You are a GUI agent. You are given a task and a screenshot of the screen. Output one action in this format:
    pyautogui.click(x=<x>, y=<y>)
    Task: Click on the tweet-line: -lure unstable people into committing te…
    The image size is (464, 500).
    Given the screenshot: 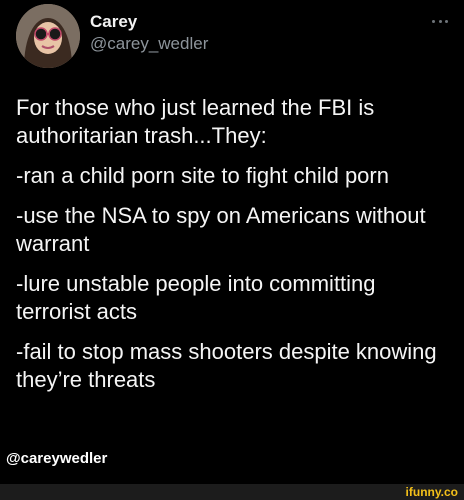 What is the action you would take?
    pyautogui.click(x=196, y=297)
    